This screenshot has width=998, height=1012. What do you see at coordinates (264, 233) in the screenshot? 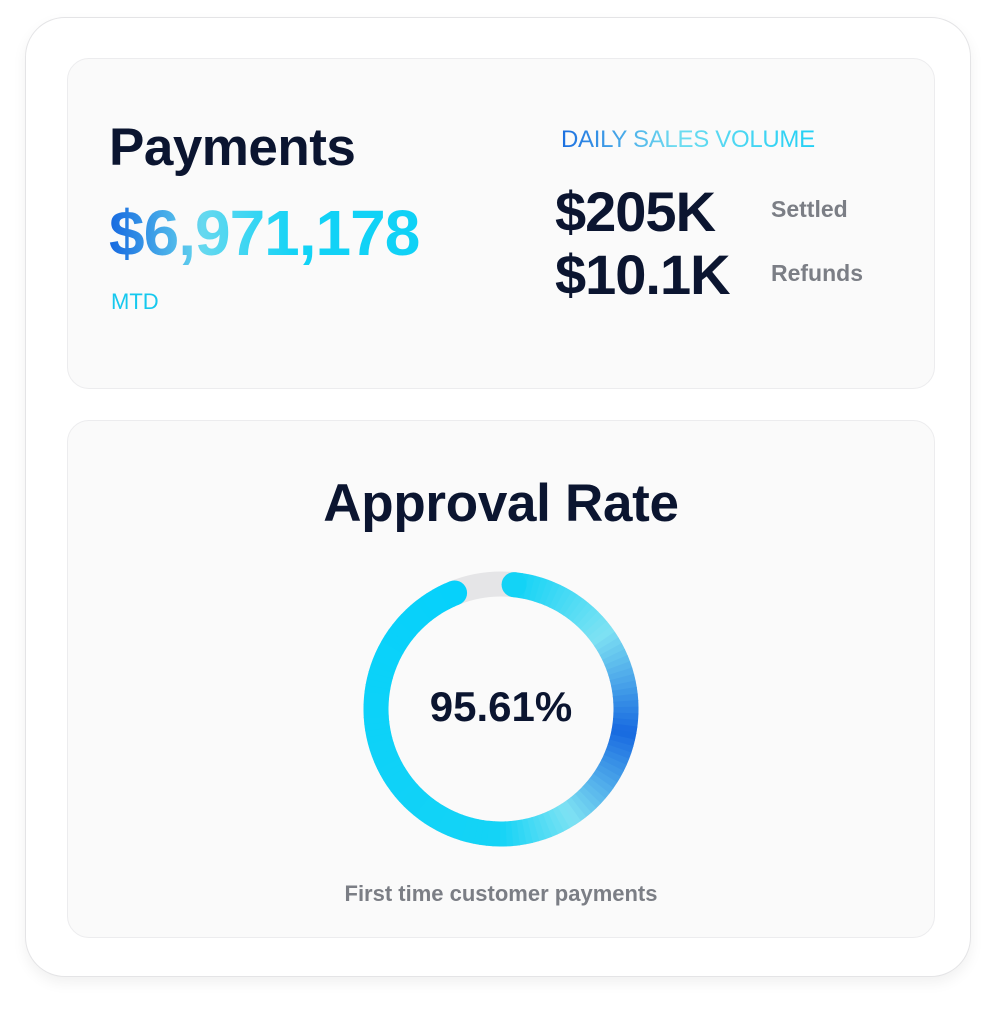
I see `payments-total-amount: $6,971,178` at bounding box center [264, 233].